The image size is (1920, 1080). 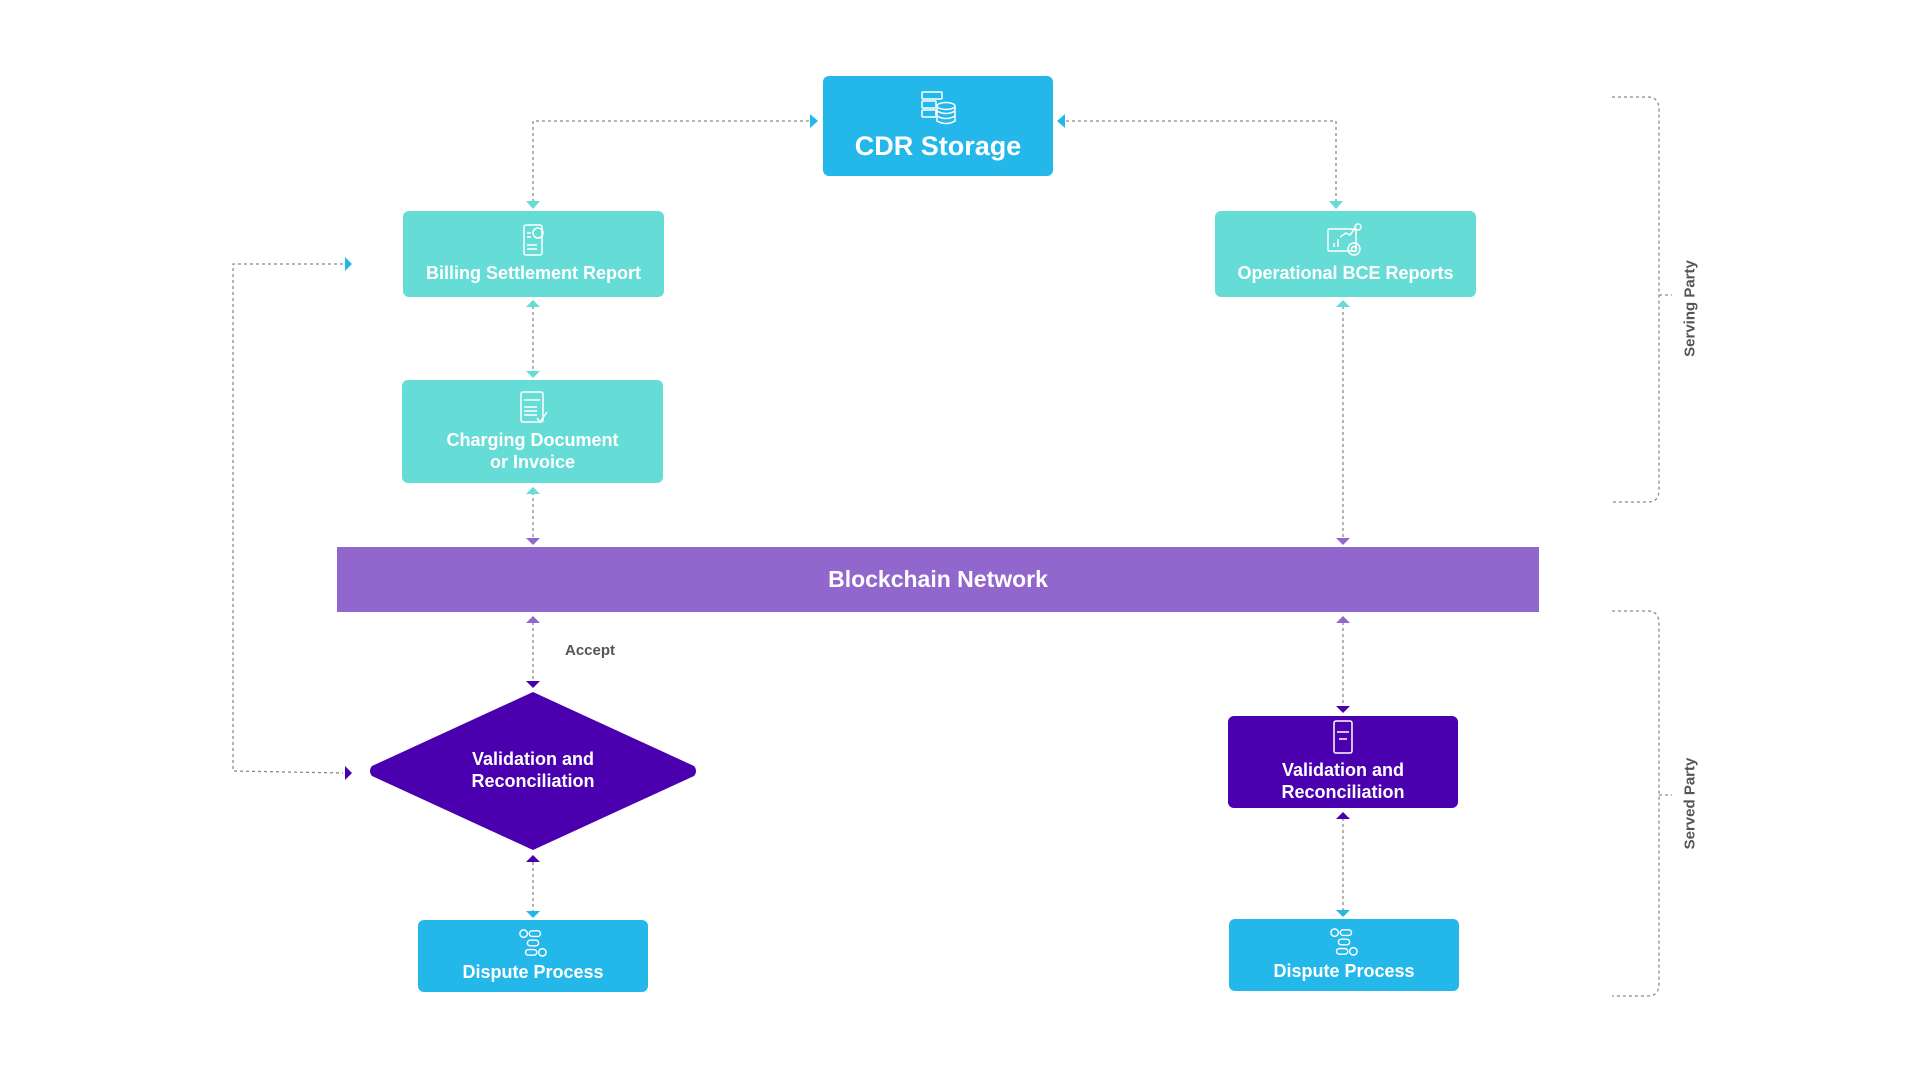 What do you see at coordinates (672, 164) in the screenshot?
I see `edge-cdr-billing` at bounding box center [672, 164].